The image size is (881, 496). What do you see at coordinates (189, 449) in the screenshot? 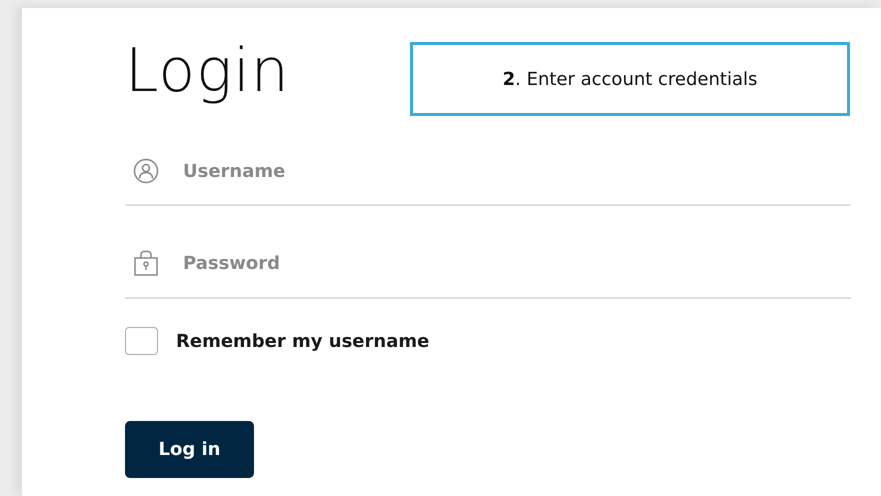
I see `login-button: Log in` at bounding box center [189, 449].